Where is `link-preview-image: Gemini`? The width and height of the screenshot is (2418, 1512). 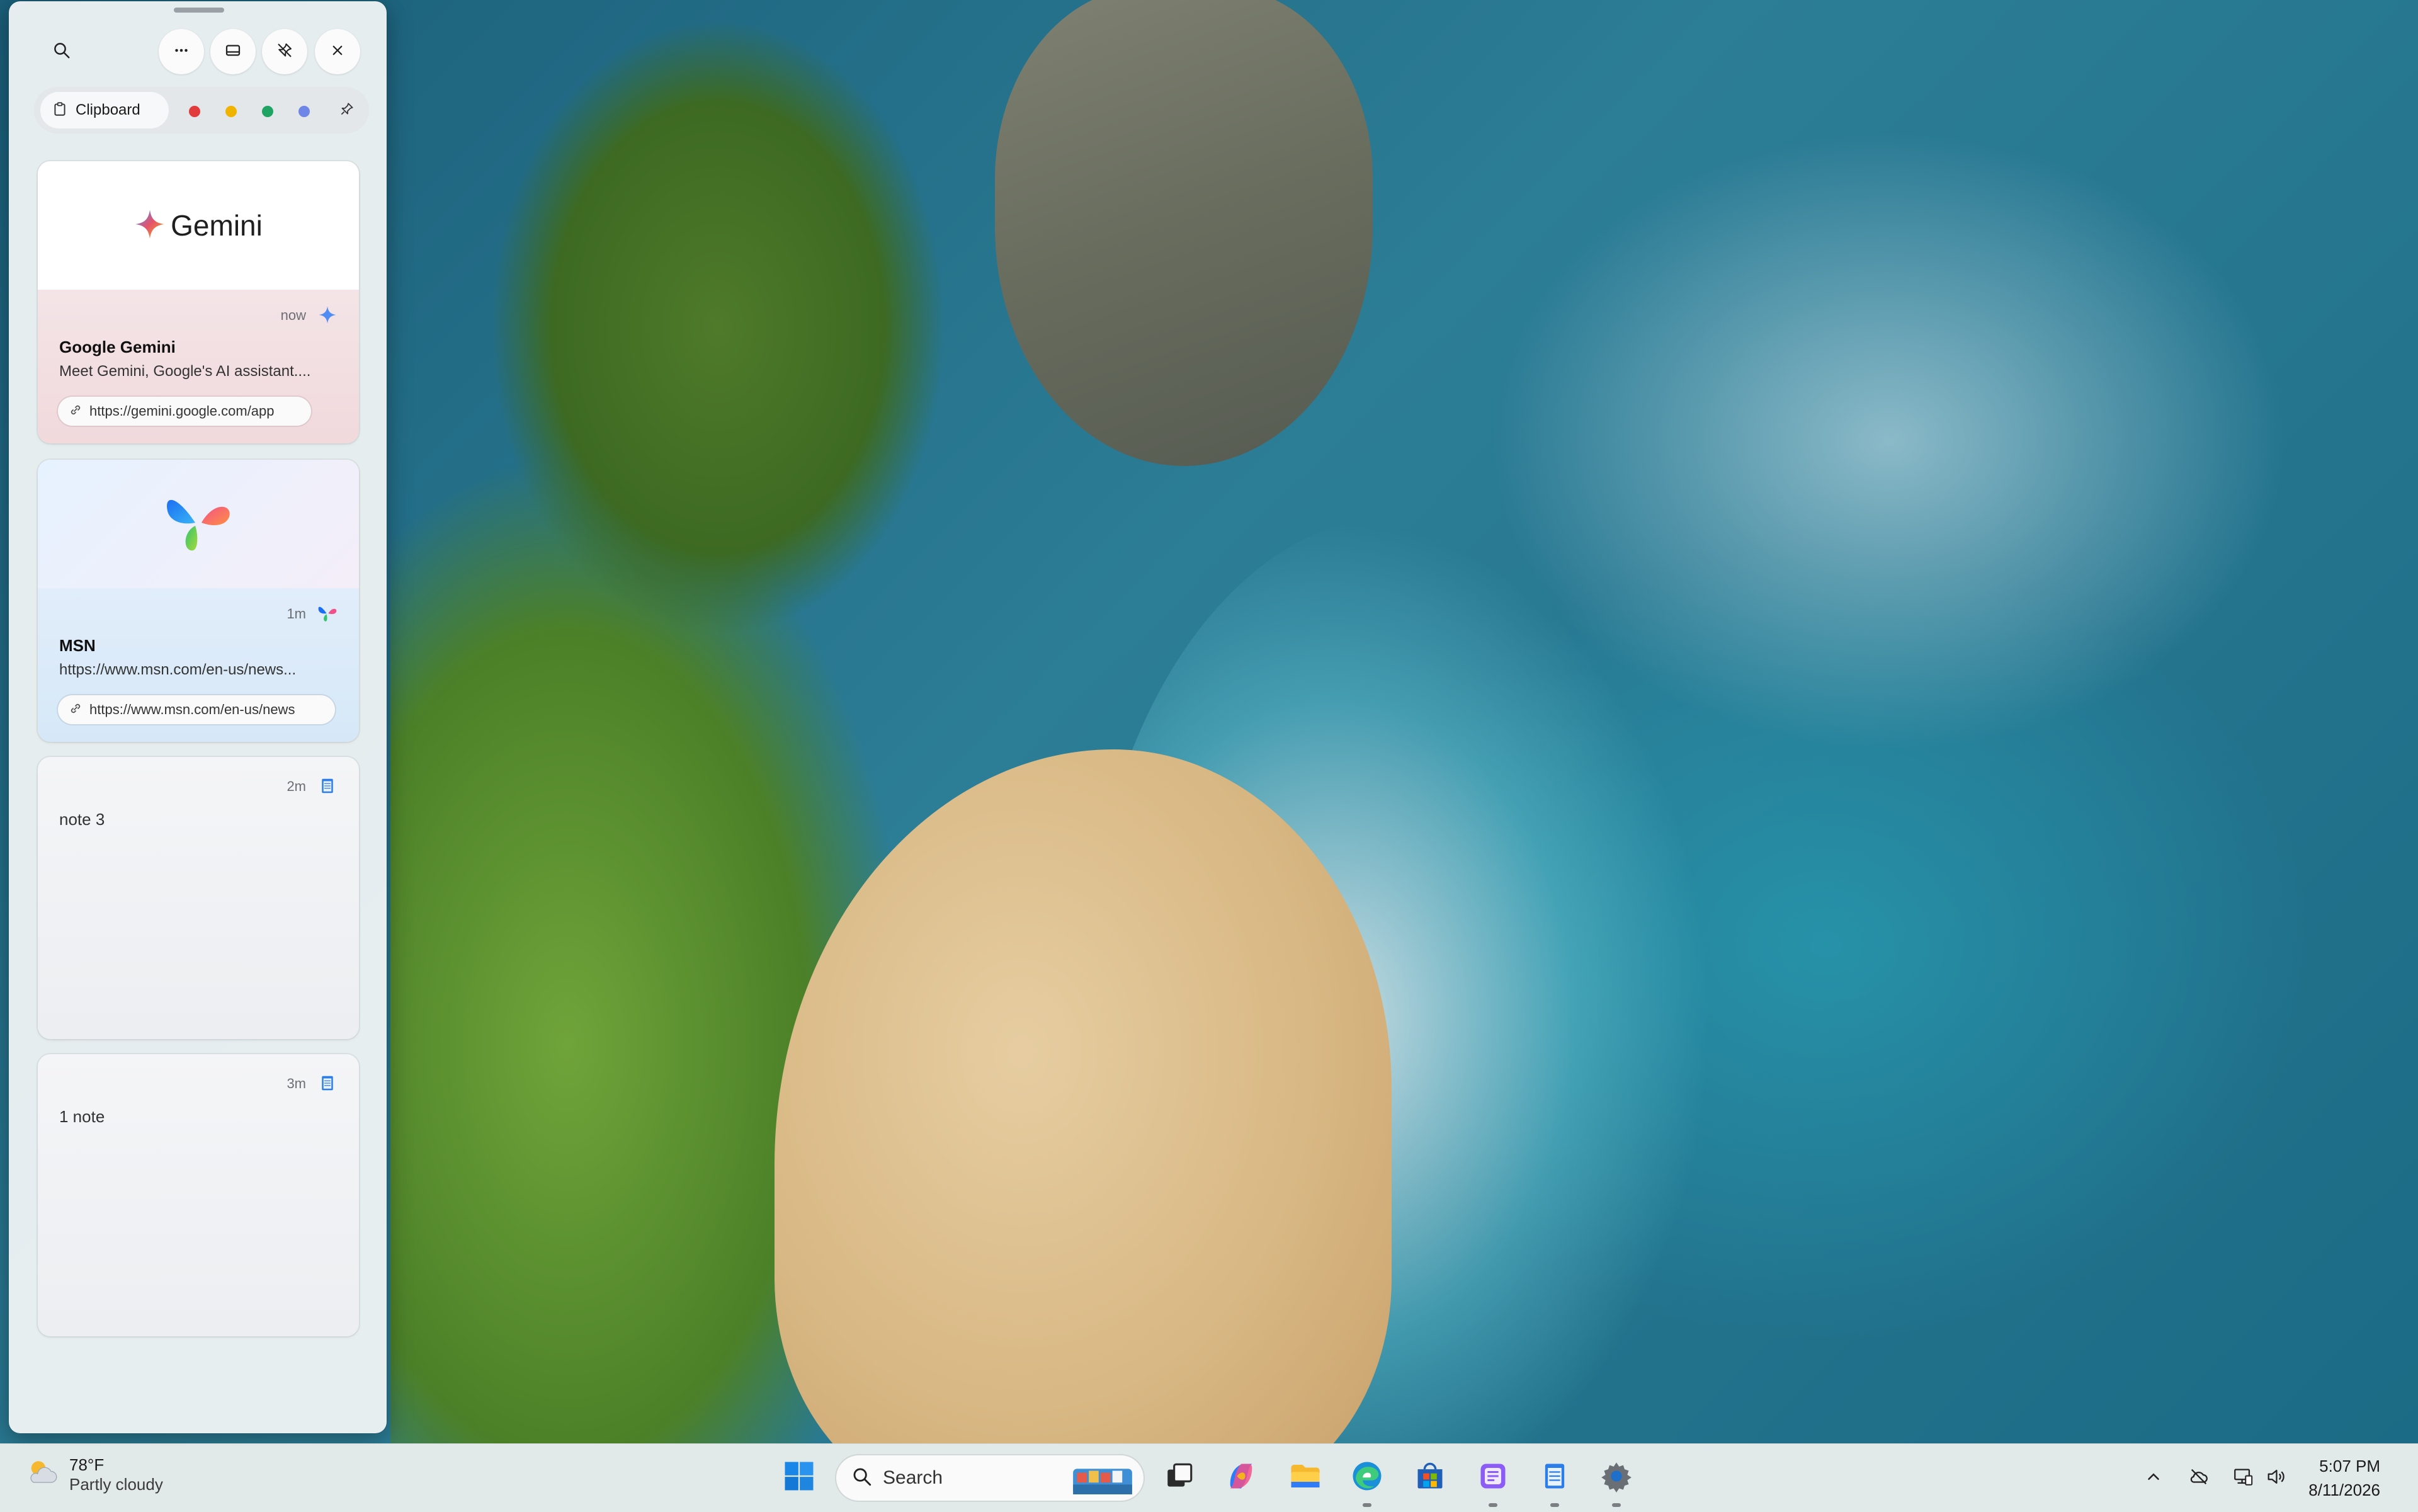 link-preview-image: Gemini is located at coordinates (198, 226).